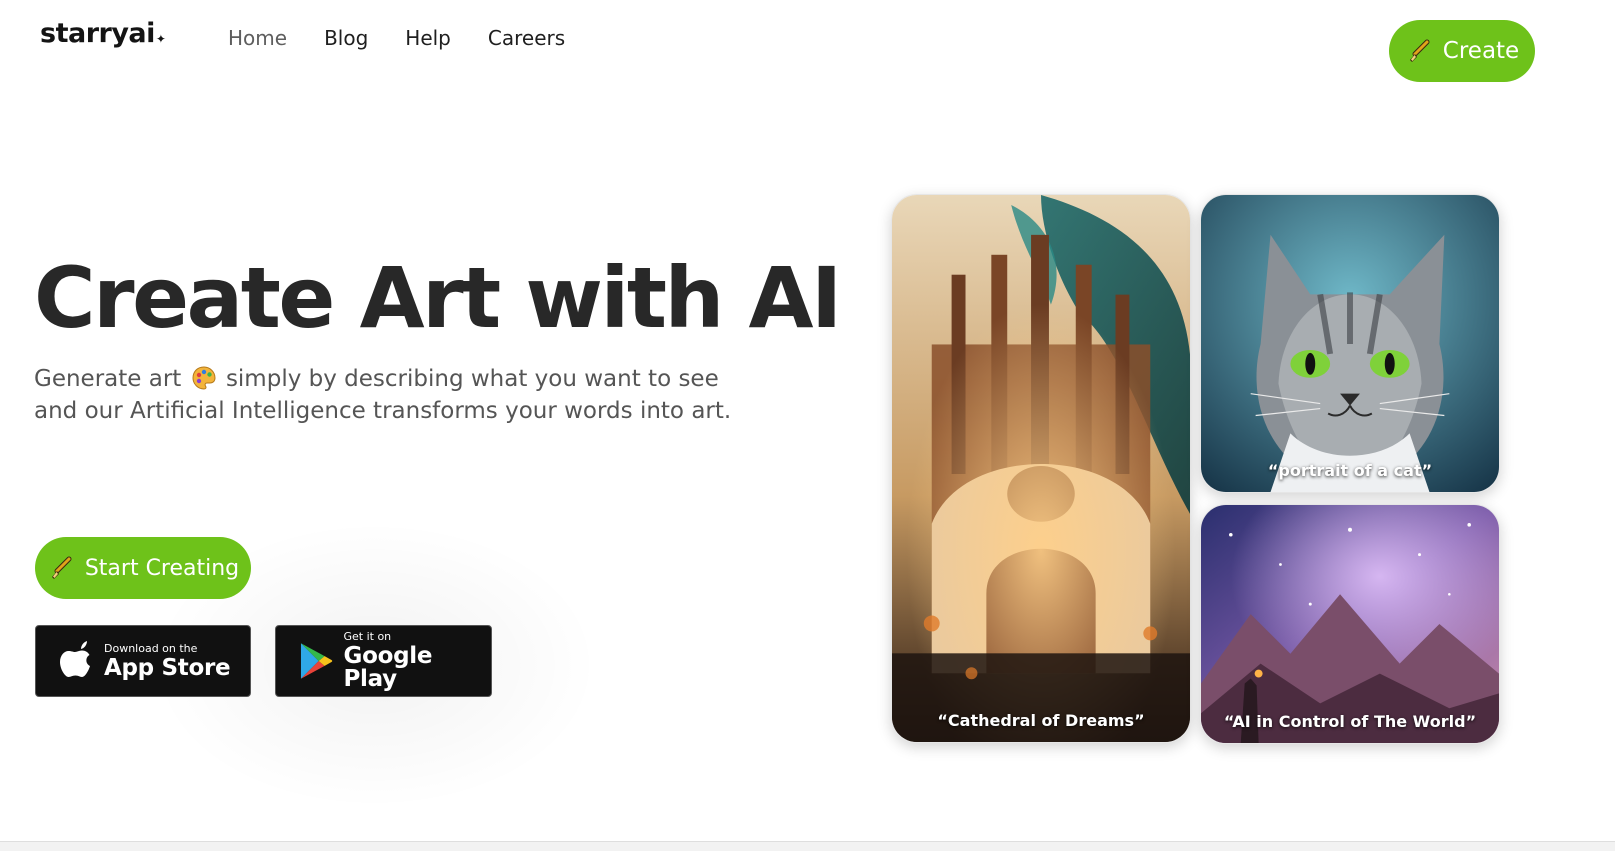 This screenshot has height=851, width=1615. Describe the element at coordinates (151, 648) in the screenshot. I see `app-store-small-text: Download on the` at that location.